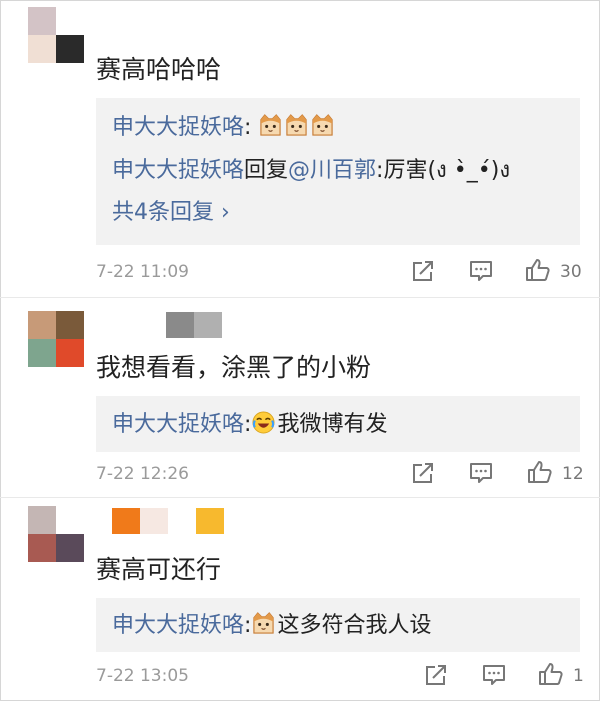 This screenshot has height=701, width=600. I want to click on share-icon, so click(436, 675).